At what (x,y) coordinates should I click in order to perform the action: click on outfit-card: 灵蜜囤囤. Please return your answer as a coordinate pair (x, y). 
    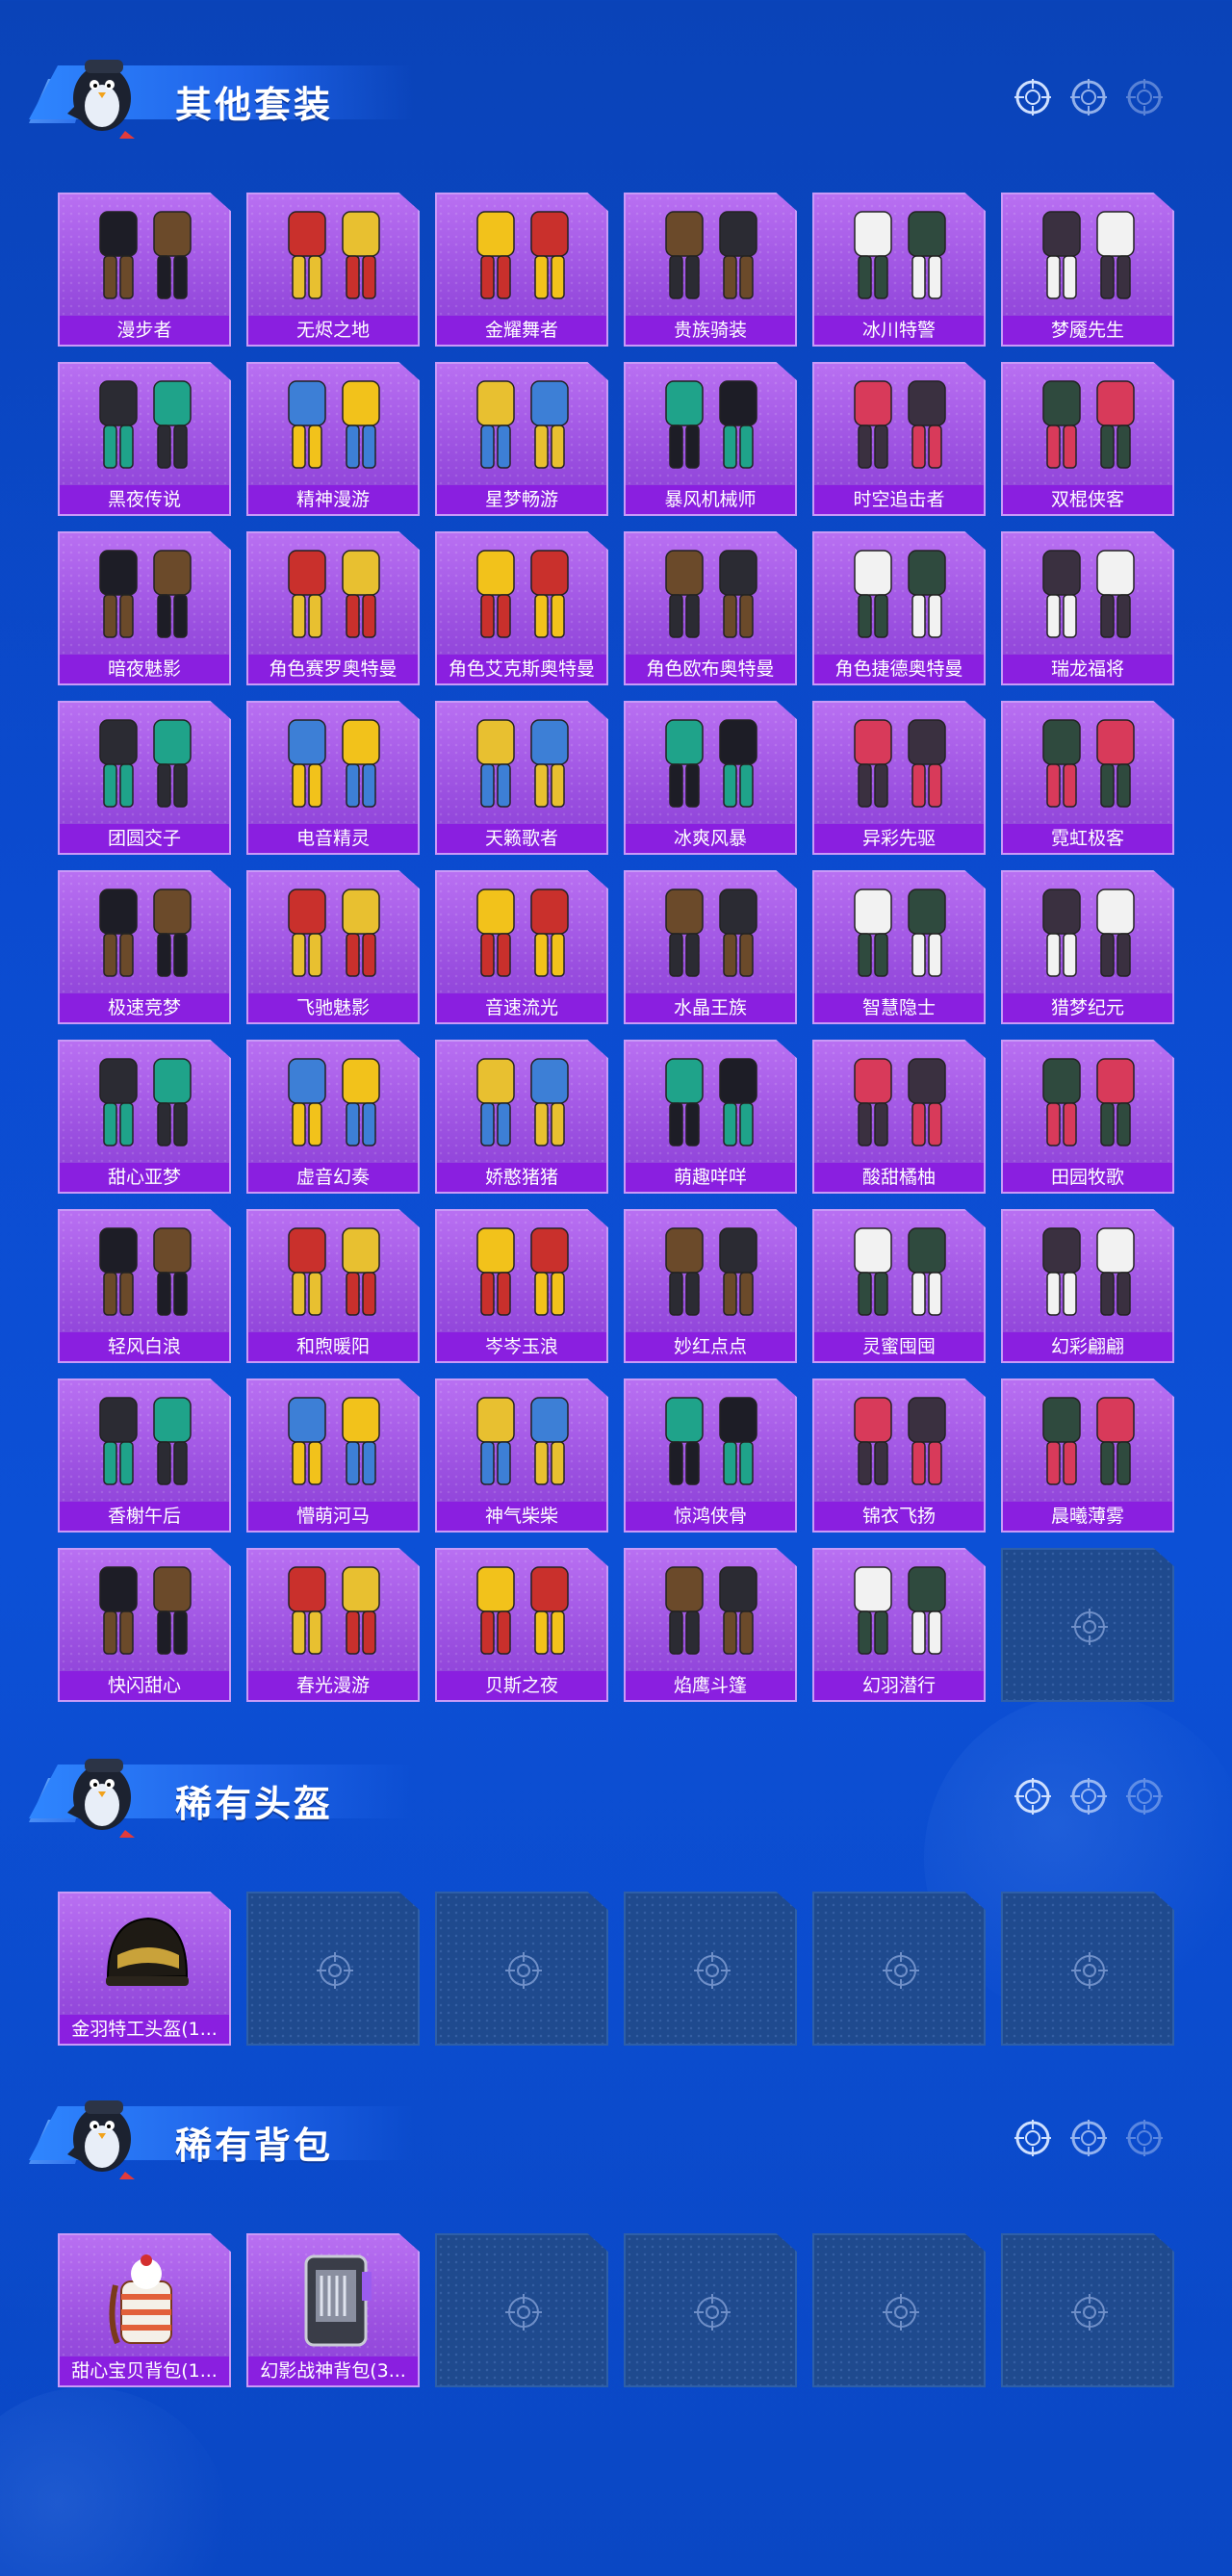
    Looking at the image, I should click on (899, 1286).